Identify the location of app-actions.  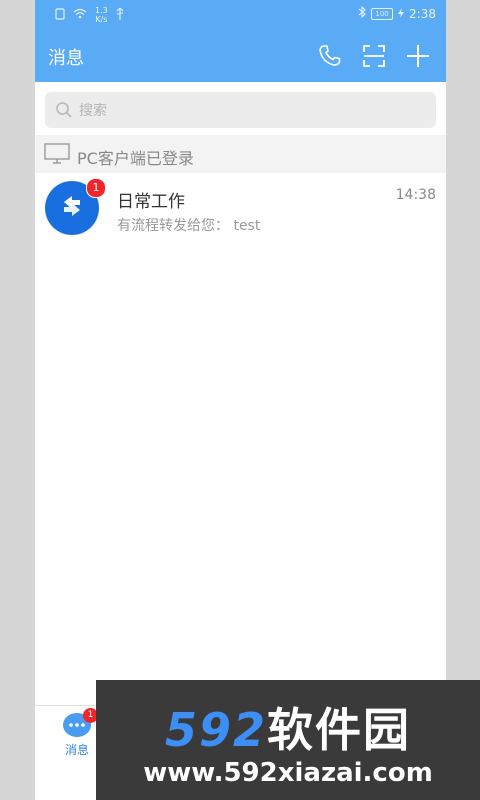
(374, 56).